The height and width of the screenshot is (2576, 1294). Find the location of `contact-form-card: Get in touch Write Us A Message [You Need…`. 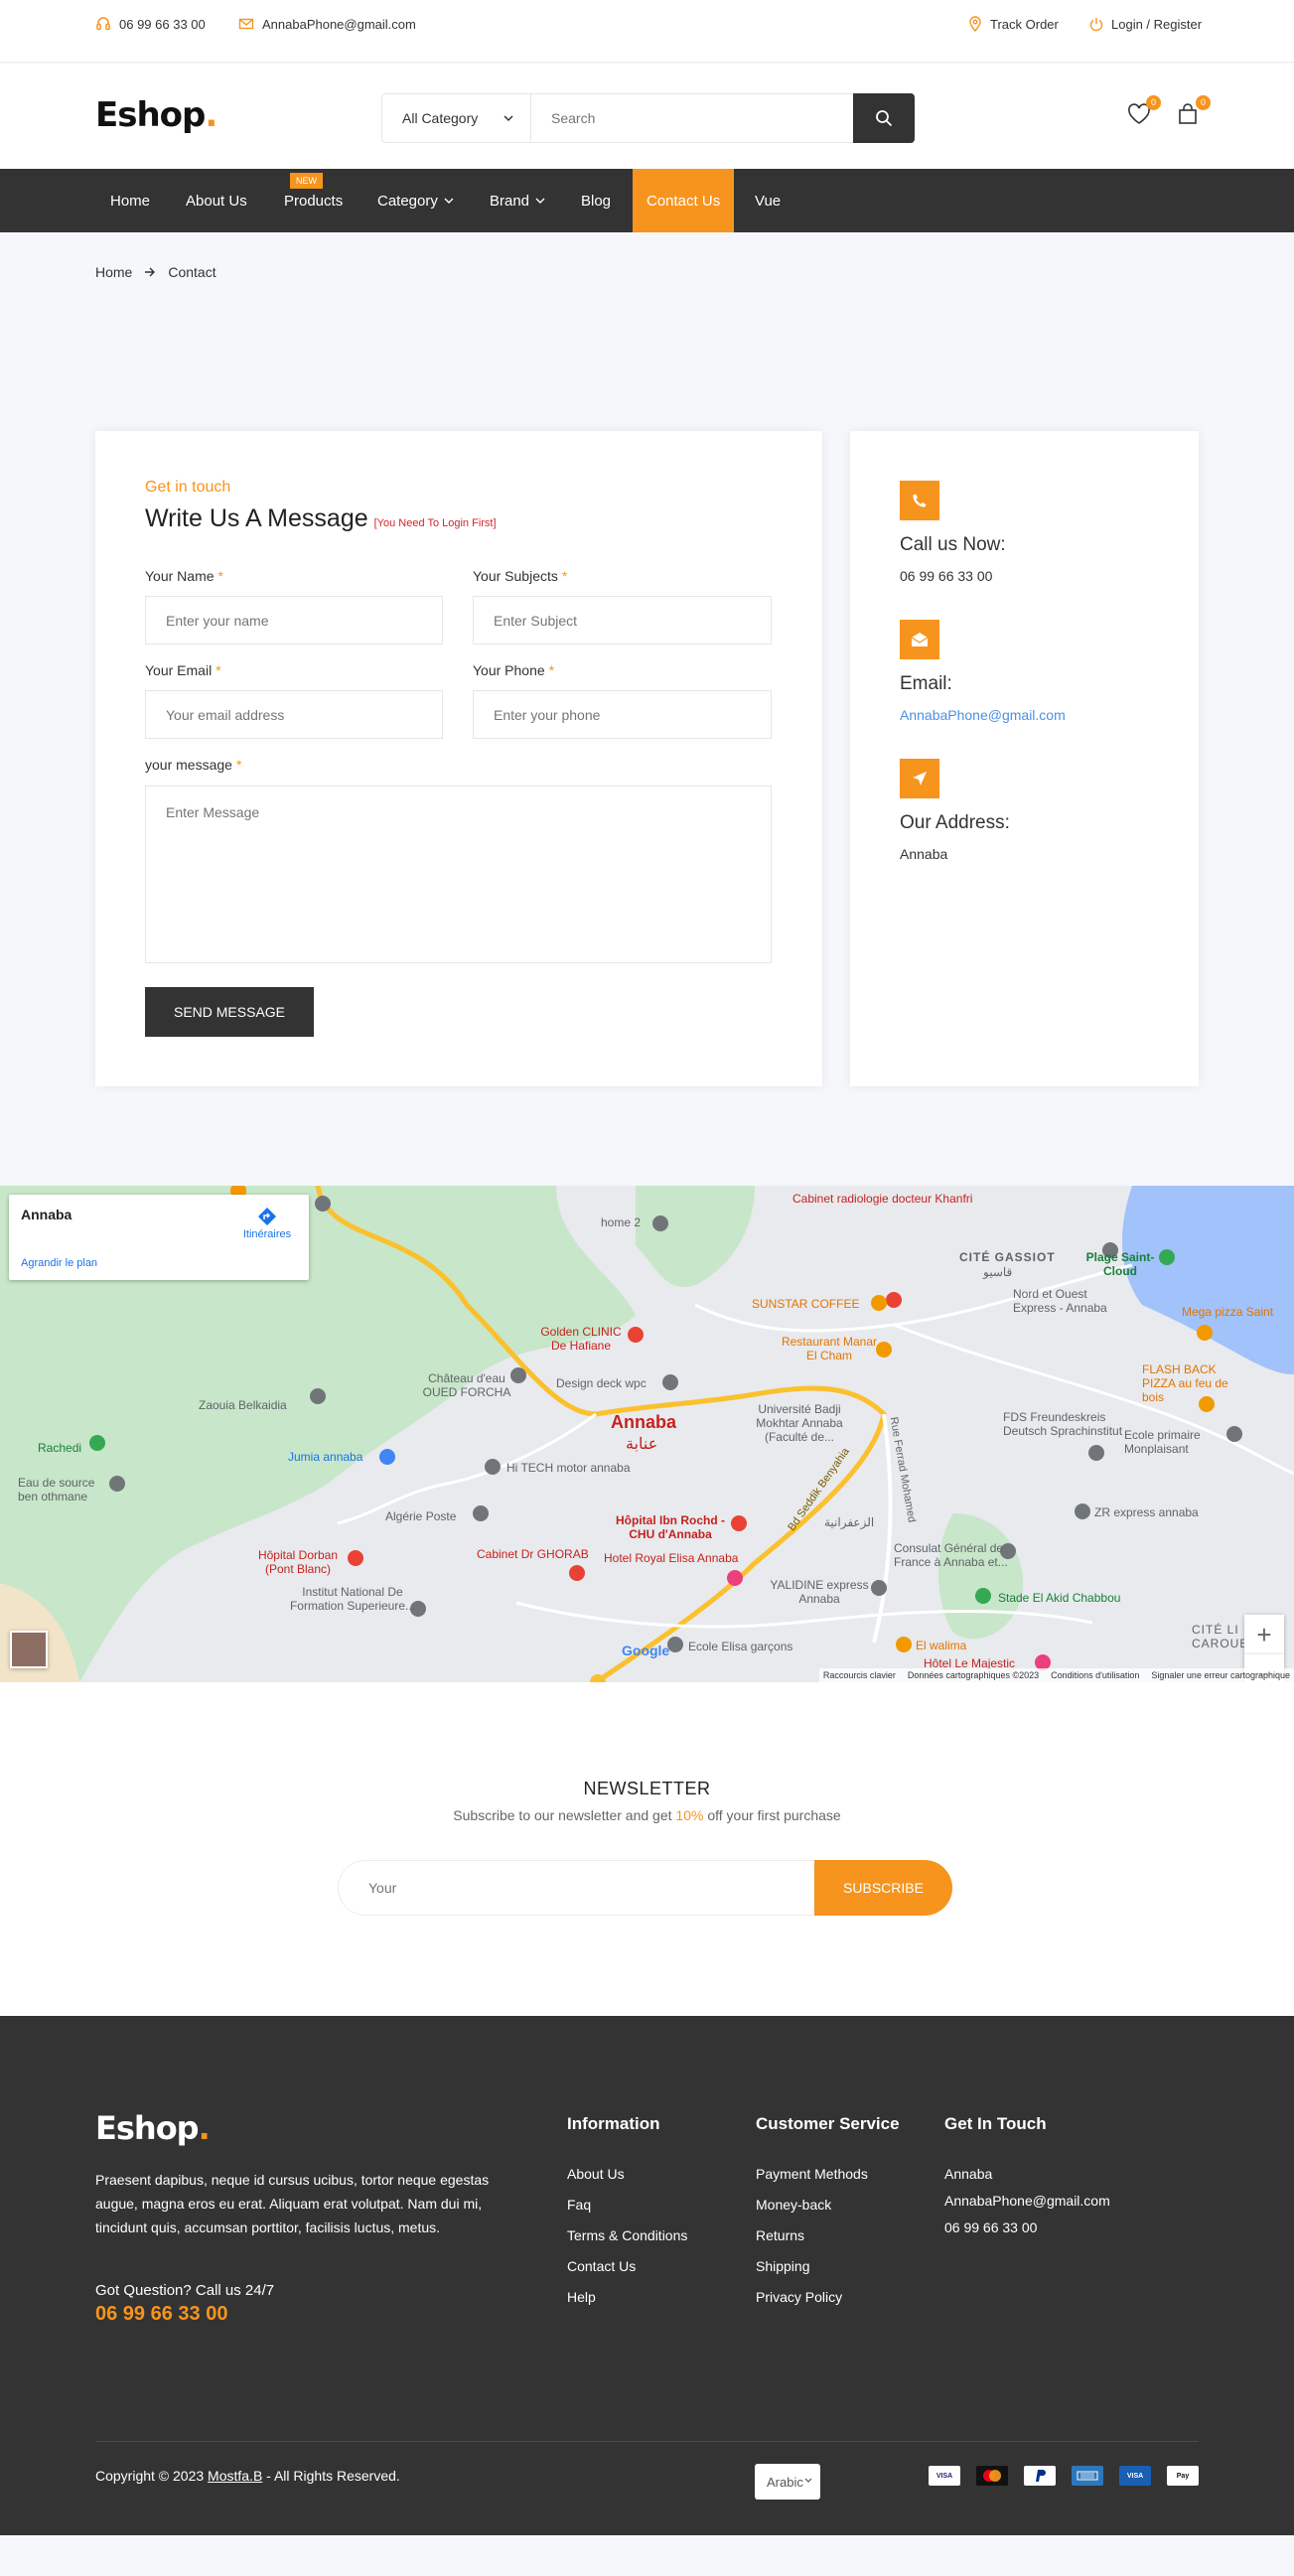

contact-form-card: Get in touch Write Us A Message [You Need… is located at coordinates (458, 759).